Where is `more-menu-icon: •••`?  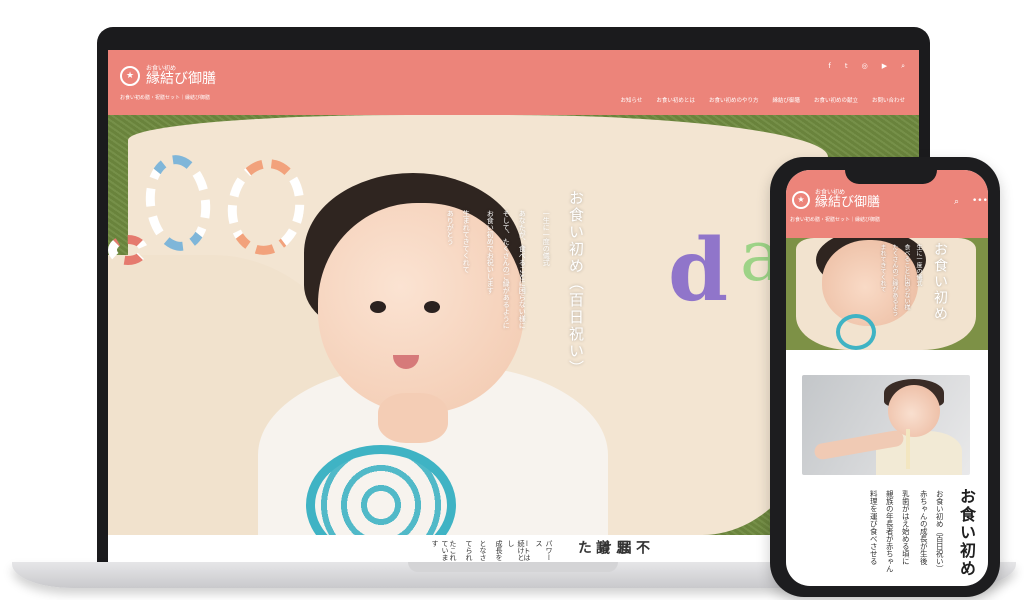
more-menu-icon: ••• is located at coordinates (980, 201).